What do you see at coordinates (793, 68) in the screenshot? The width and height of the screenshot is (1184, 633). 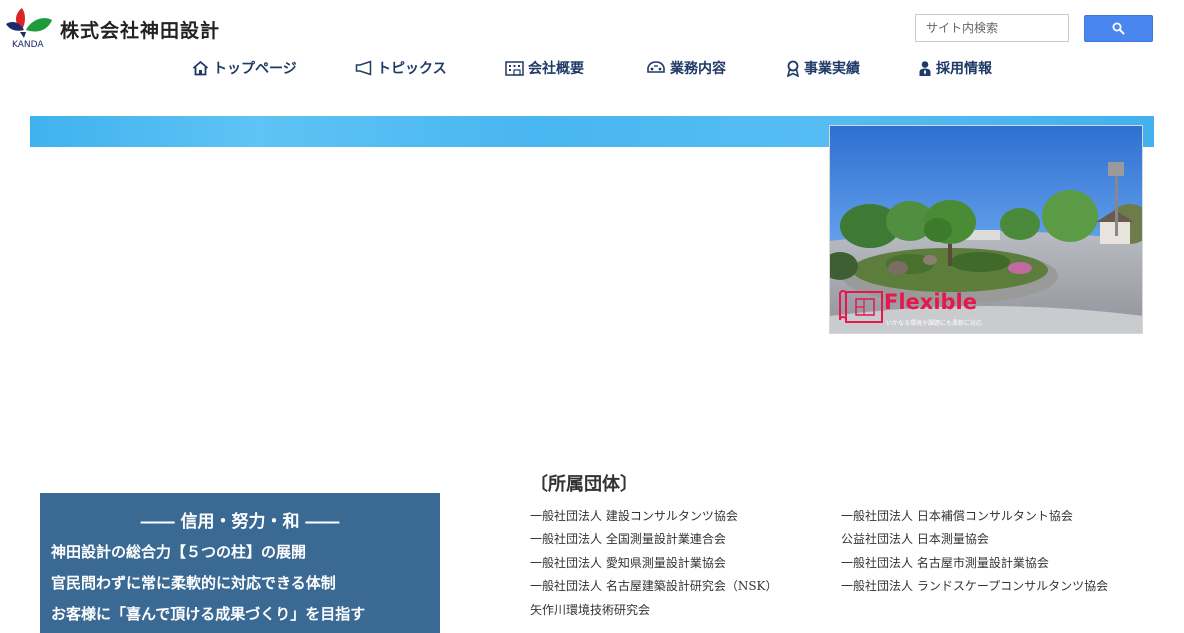 I see `award-icon` at bounding box center [793, 68].